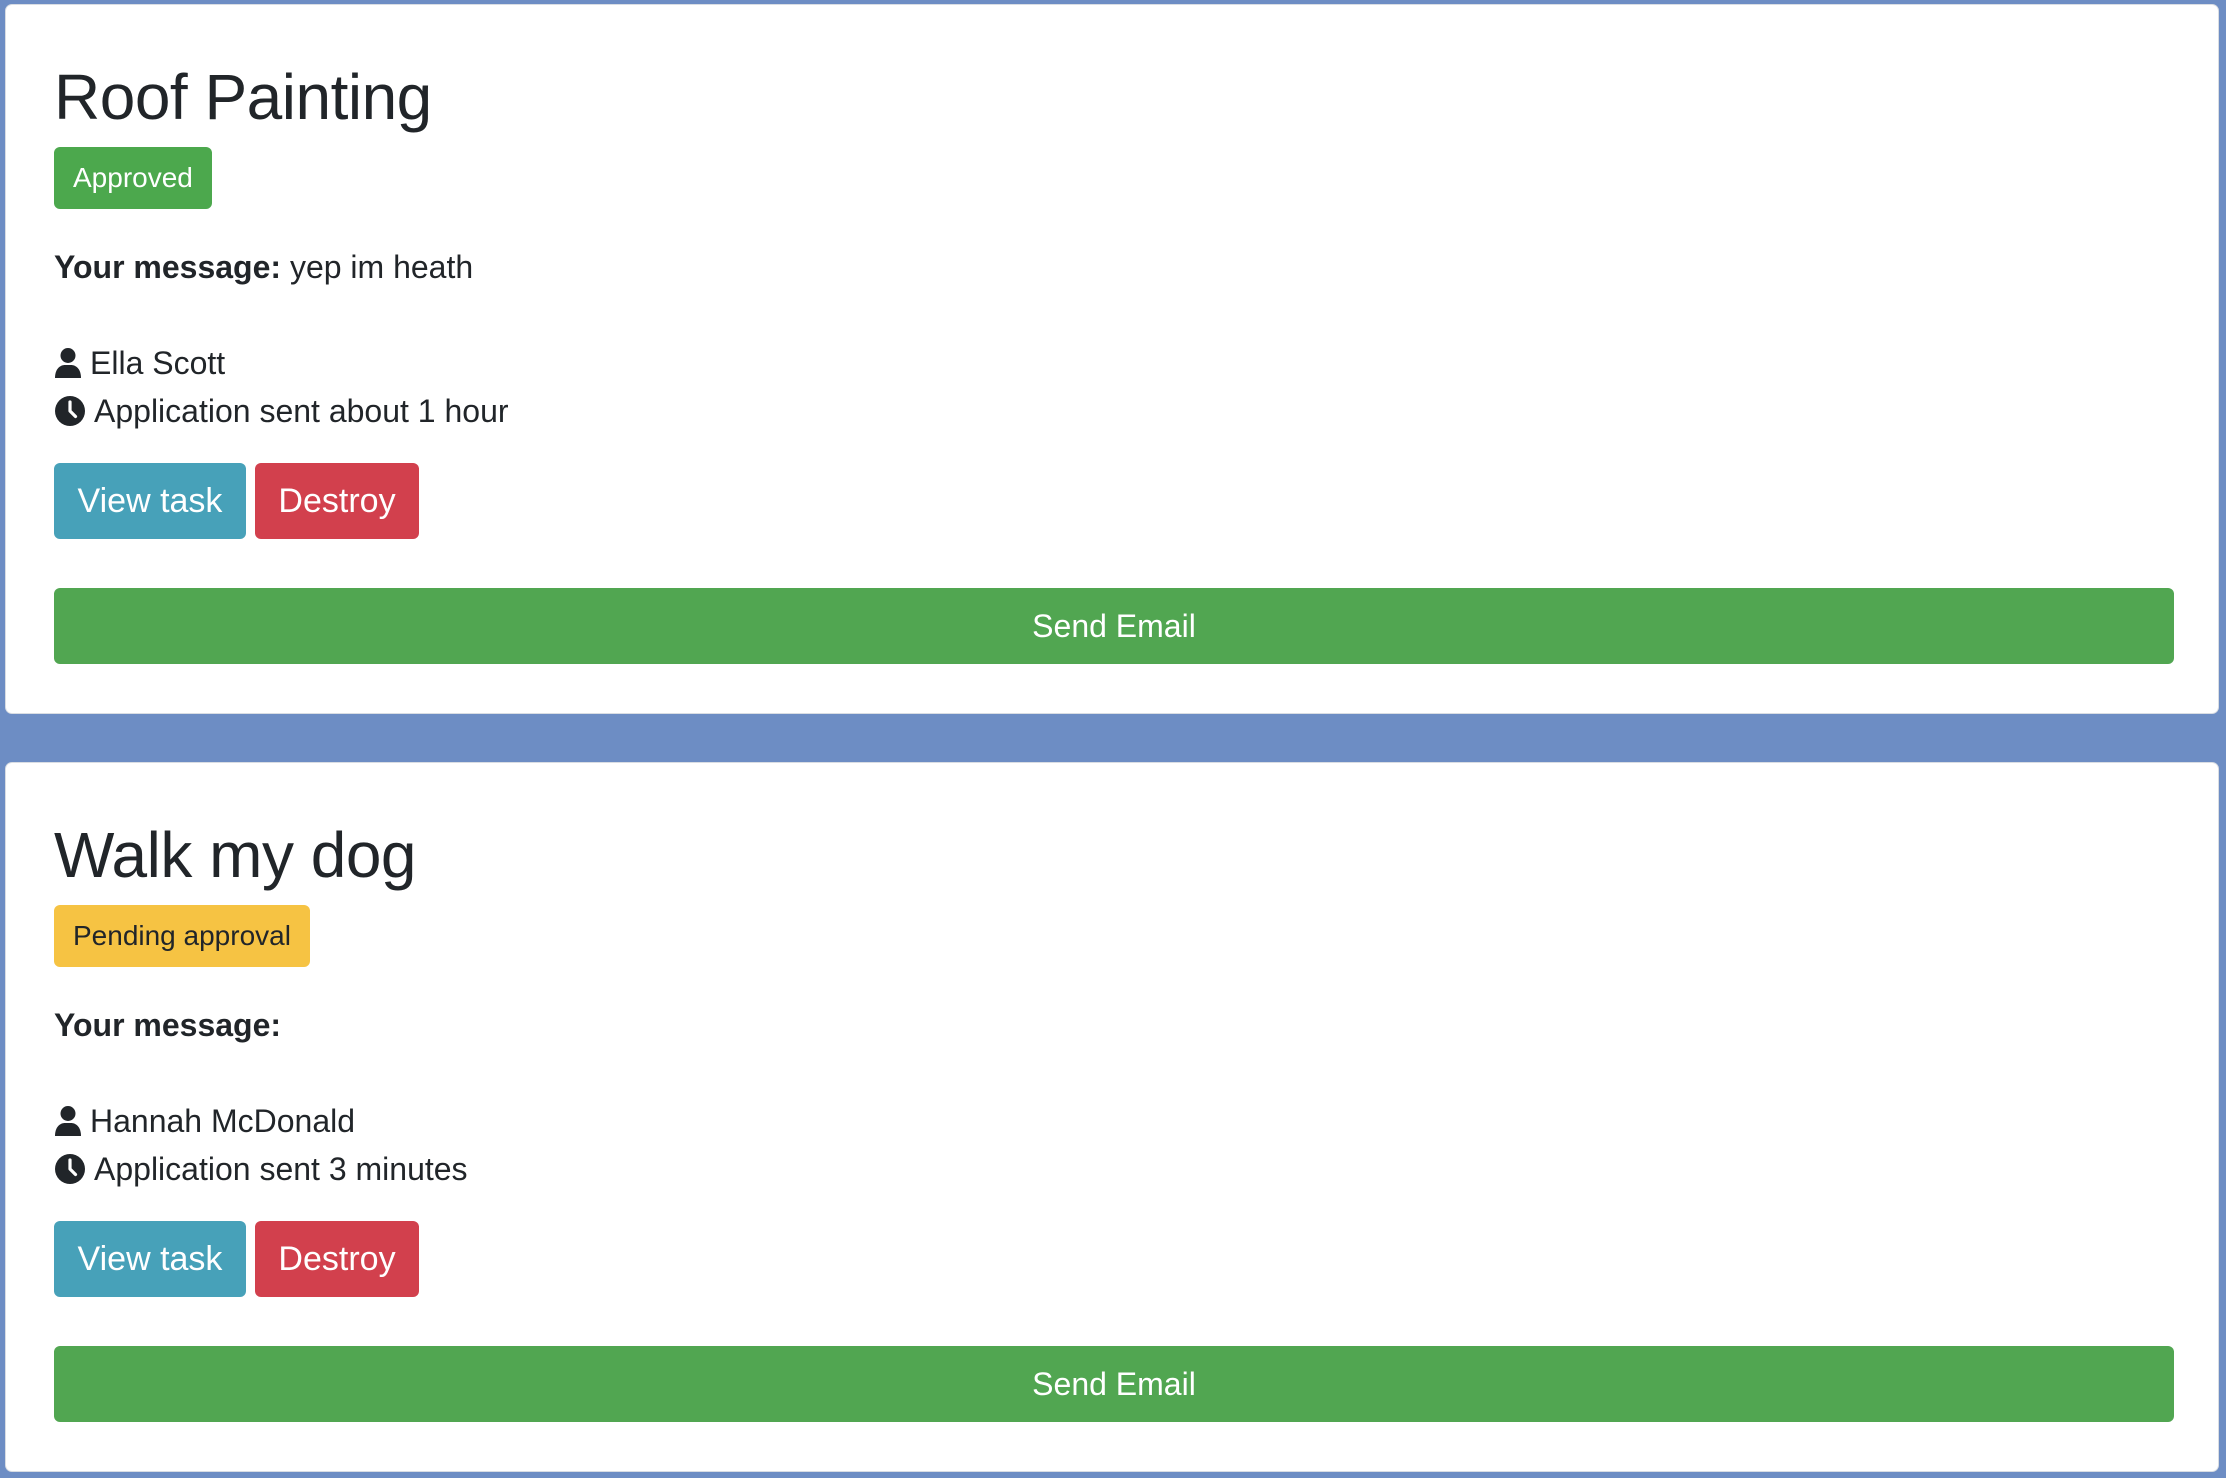 This screenshot has width=2226, height=1478. I want to click on applicant-row: Hannah McDonald, so click(204, 1121).